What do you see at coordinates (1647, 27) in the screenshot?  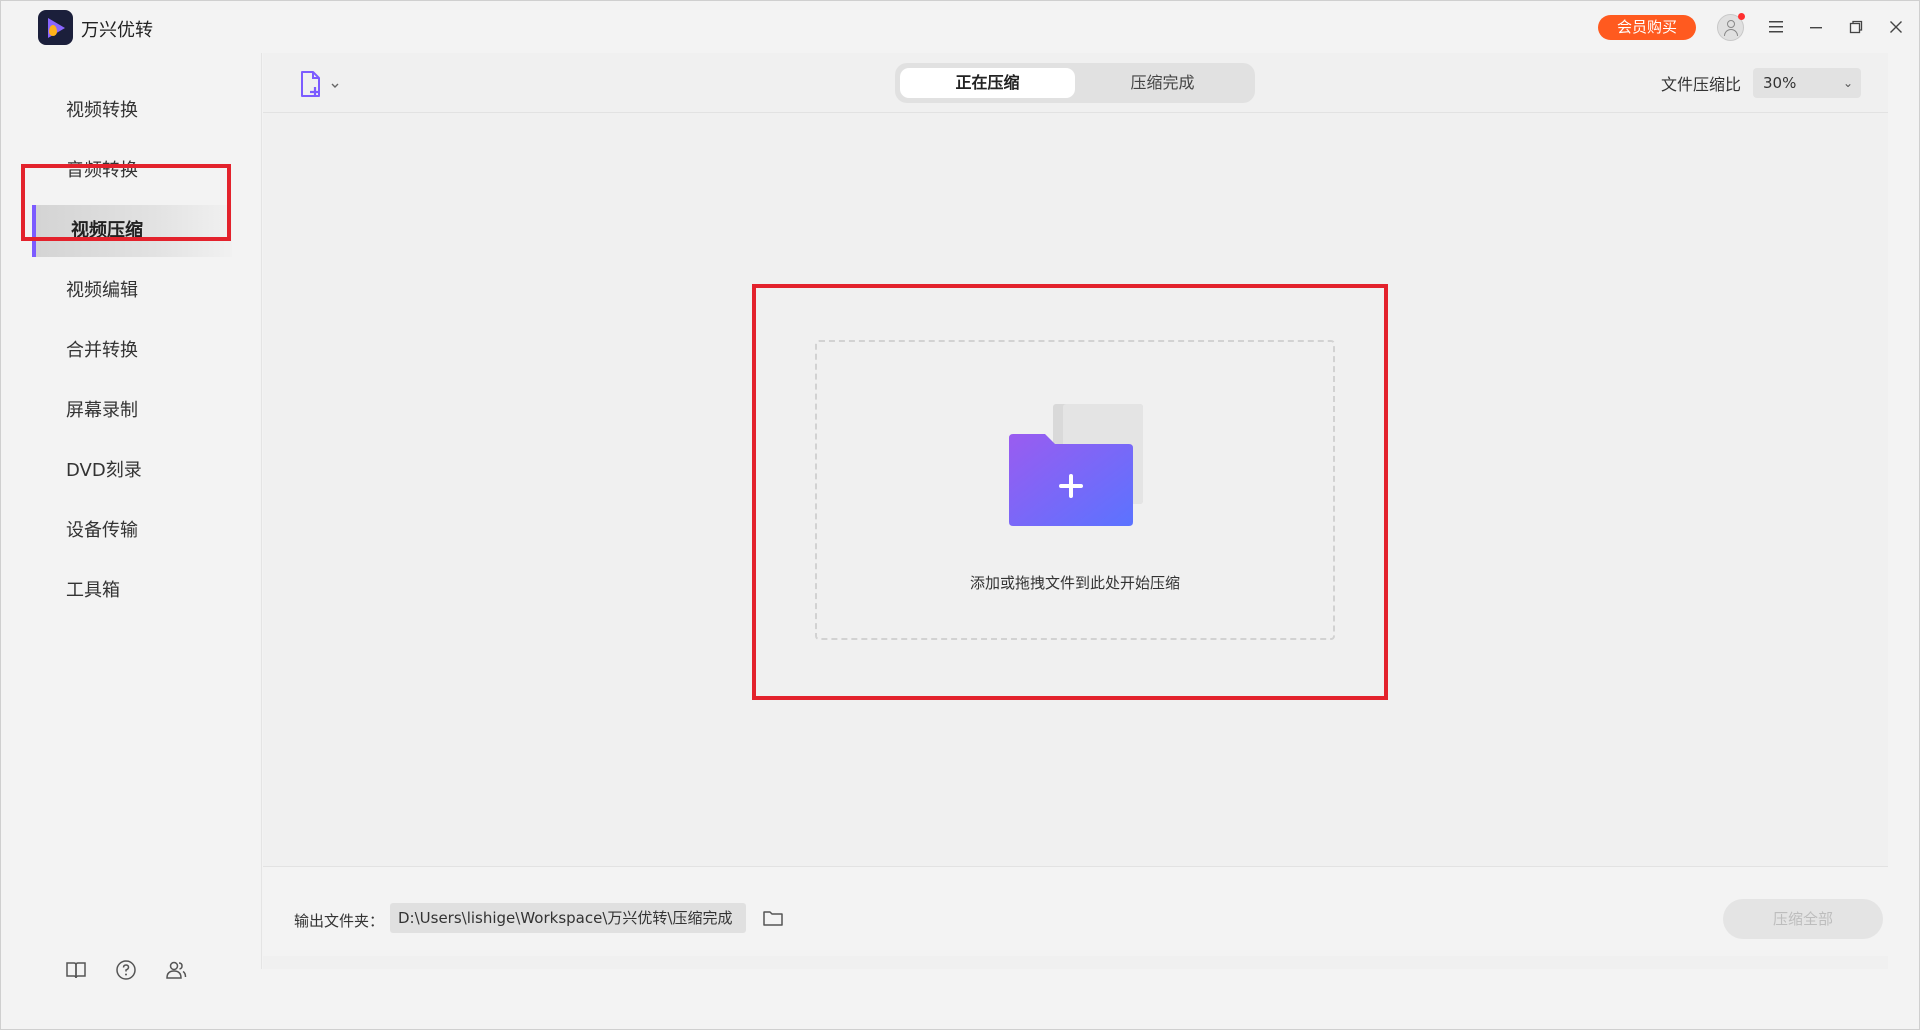 I see `vip-purchase-button: 会员购买` at bounding box center [1647, 27].